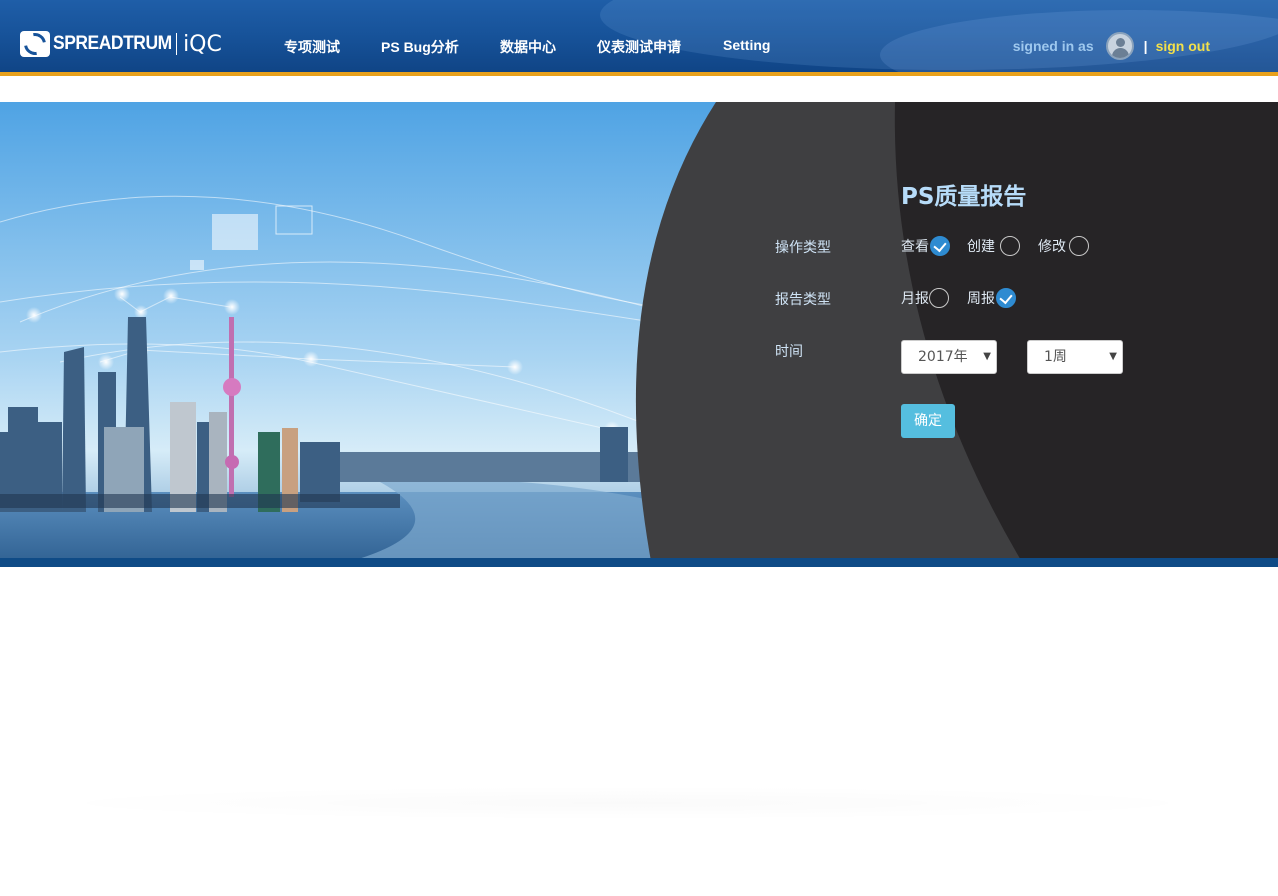 The image size is (1278, 896). Describe the element at coordinates (1055, 357) in the screenshot. I see `week-select-value: 1周` at that location.